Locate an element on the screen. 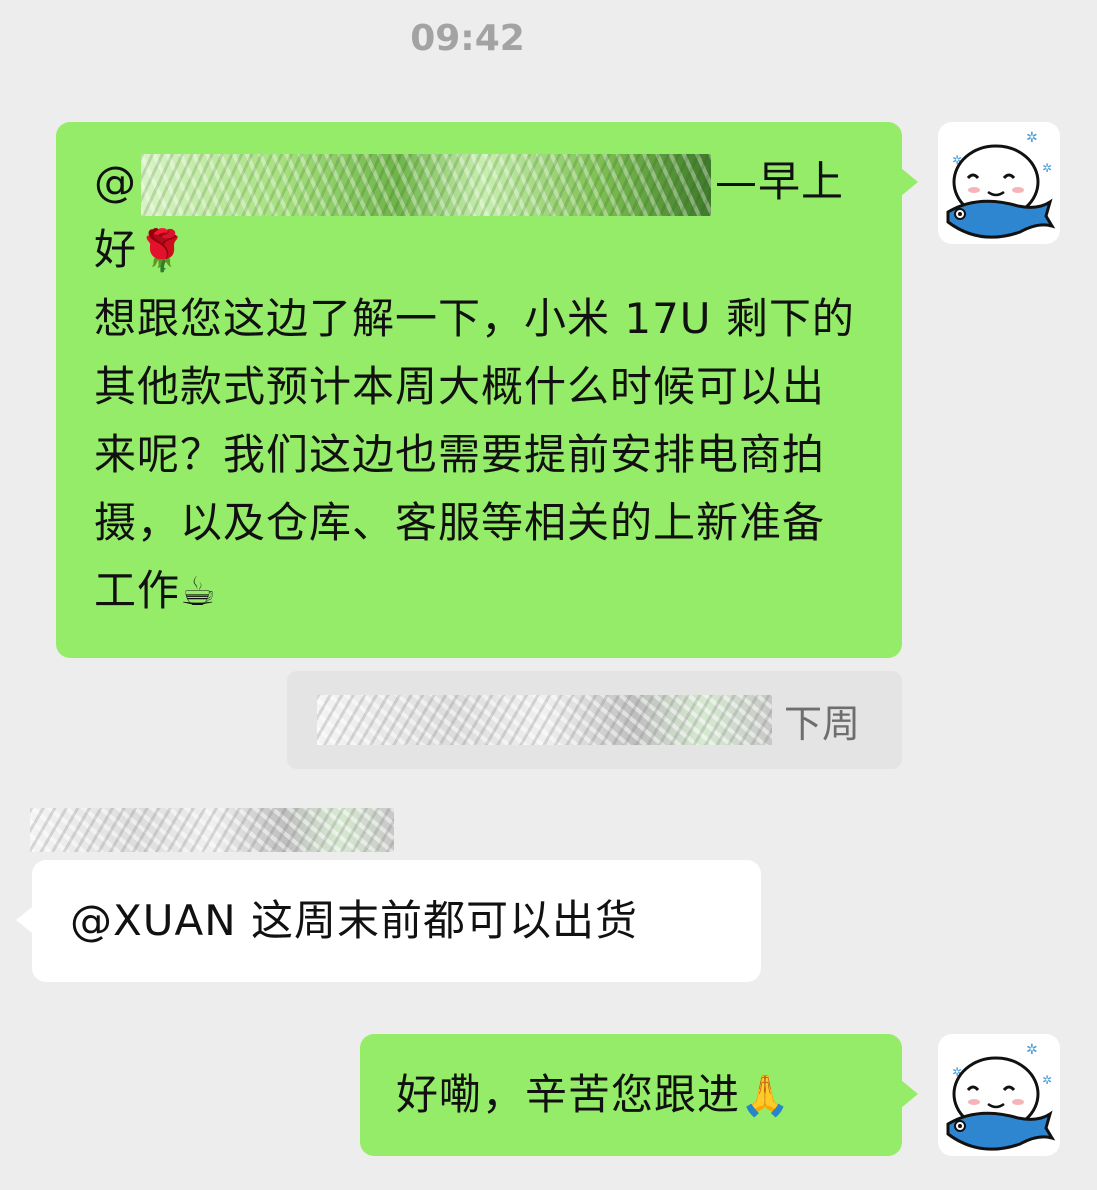 Image resolution: width=1097 pixels, height=1190 pixels. message-text: @XUAN 这周末前都可以出货 is located at coordinates (354, 920).